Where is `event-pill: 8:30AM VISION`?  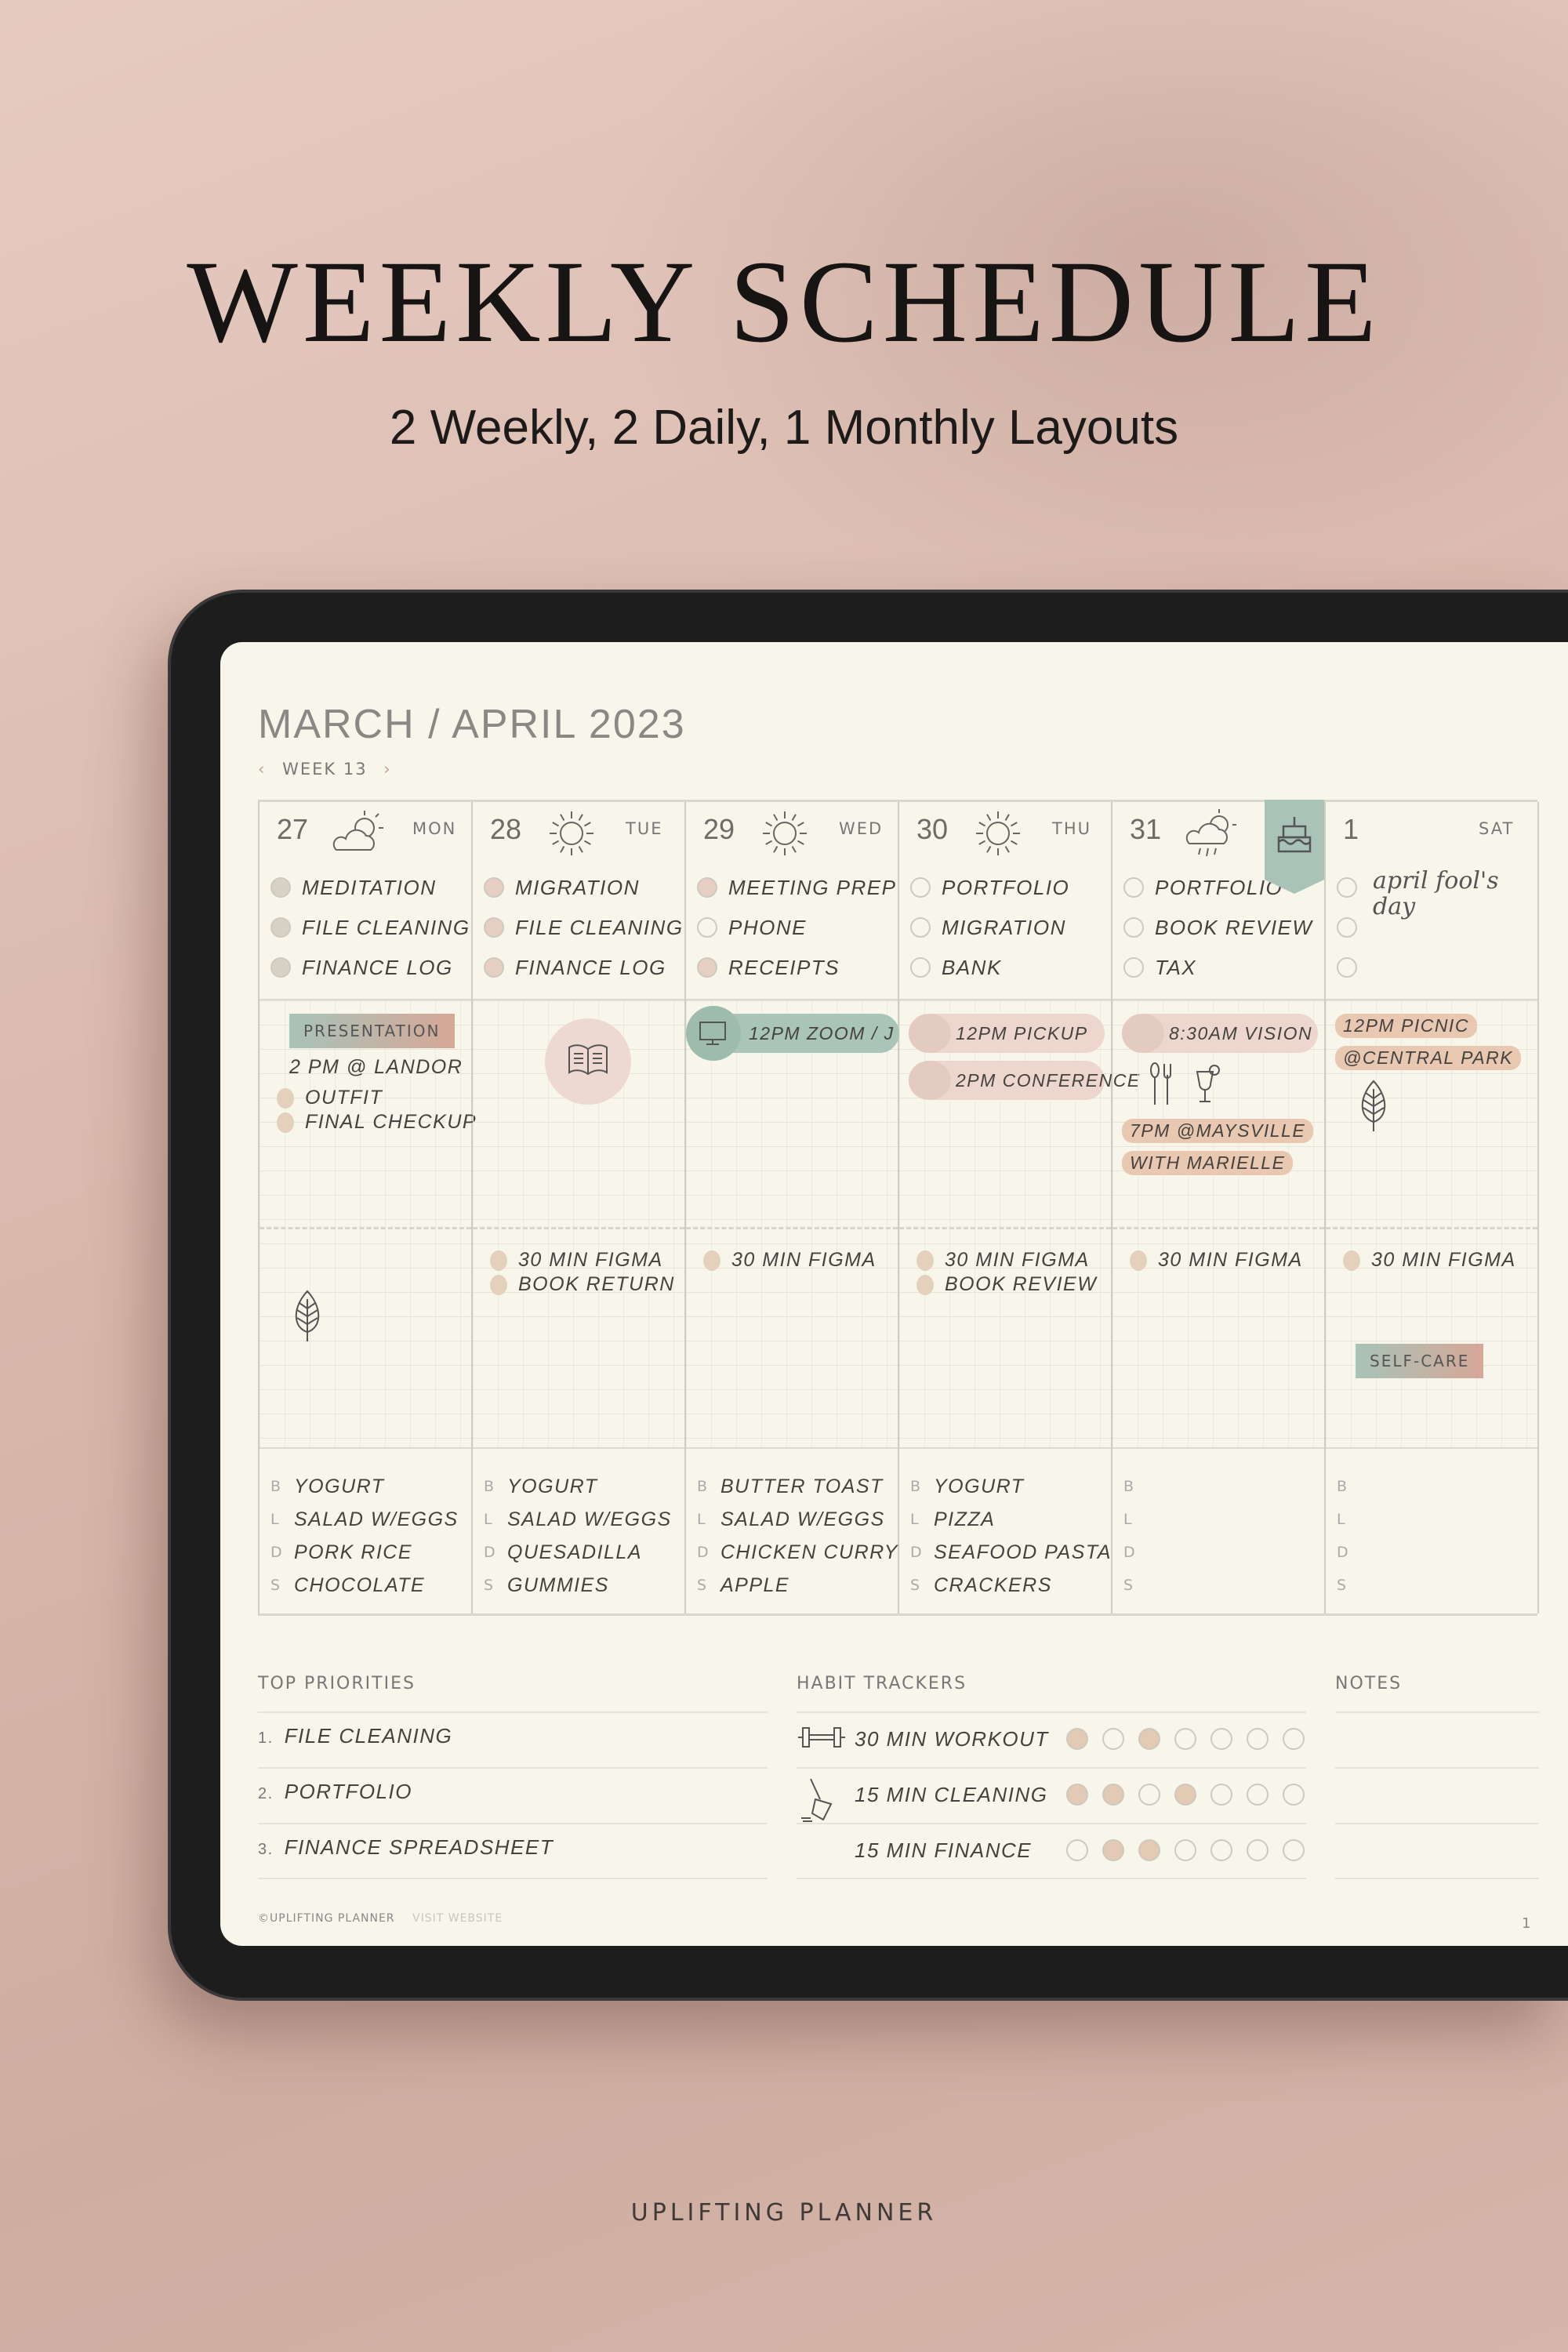 event-pill: 8:30AM VISION is located at coordinates (1220, 1033).